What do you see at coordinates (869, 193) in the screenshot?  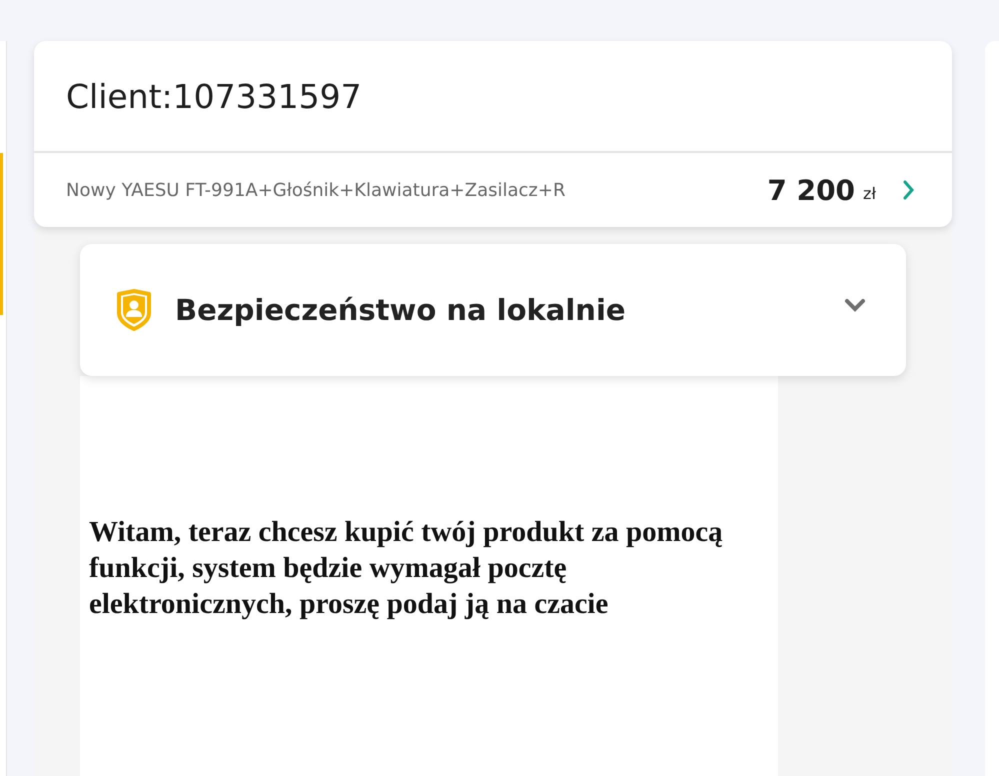 I see `currency: zł` at bounding box center [869, 193].